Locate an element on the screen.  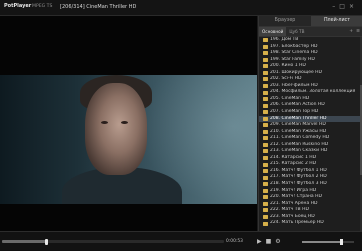
seek-progress is located at coordinates (24, 241).